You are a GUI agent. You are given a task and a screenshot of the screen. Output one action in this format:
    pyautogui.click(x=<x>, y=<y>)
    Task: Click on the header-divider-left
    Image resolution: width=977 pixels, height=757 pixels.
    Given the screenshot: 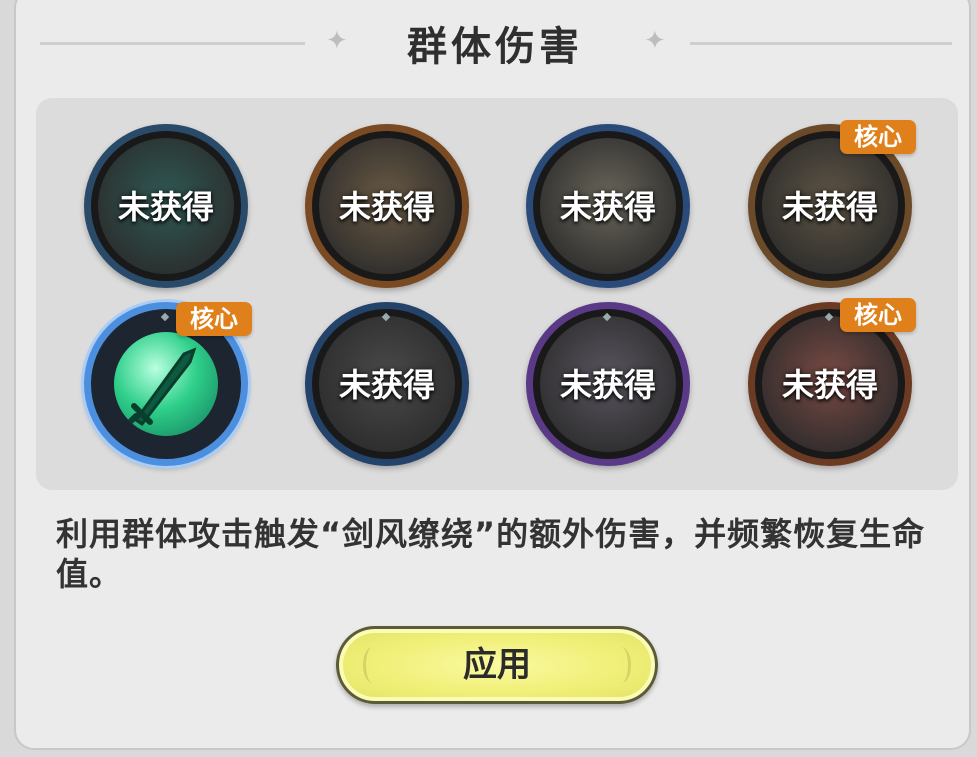 What is the action you would take?
    pyautogui.click(x=172, y=43)
    